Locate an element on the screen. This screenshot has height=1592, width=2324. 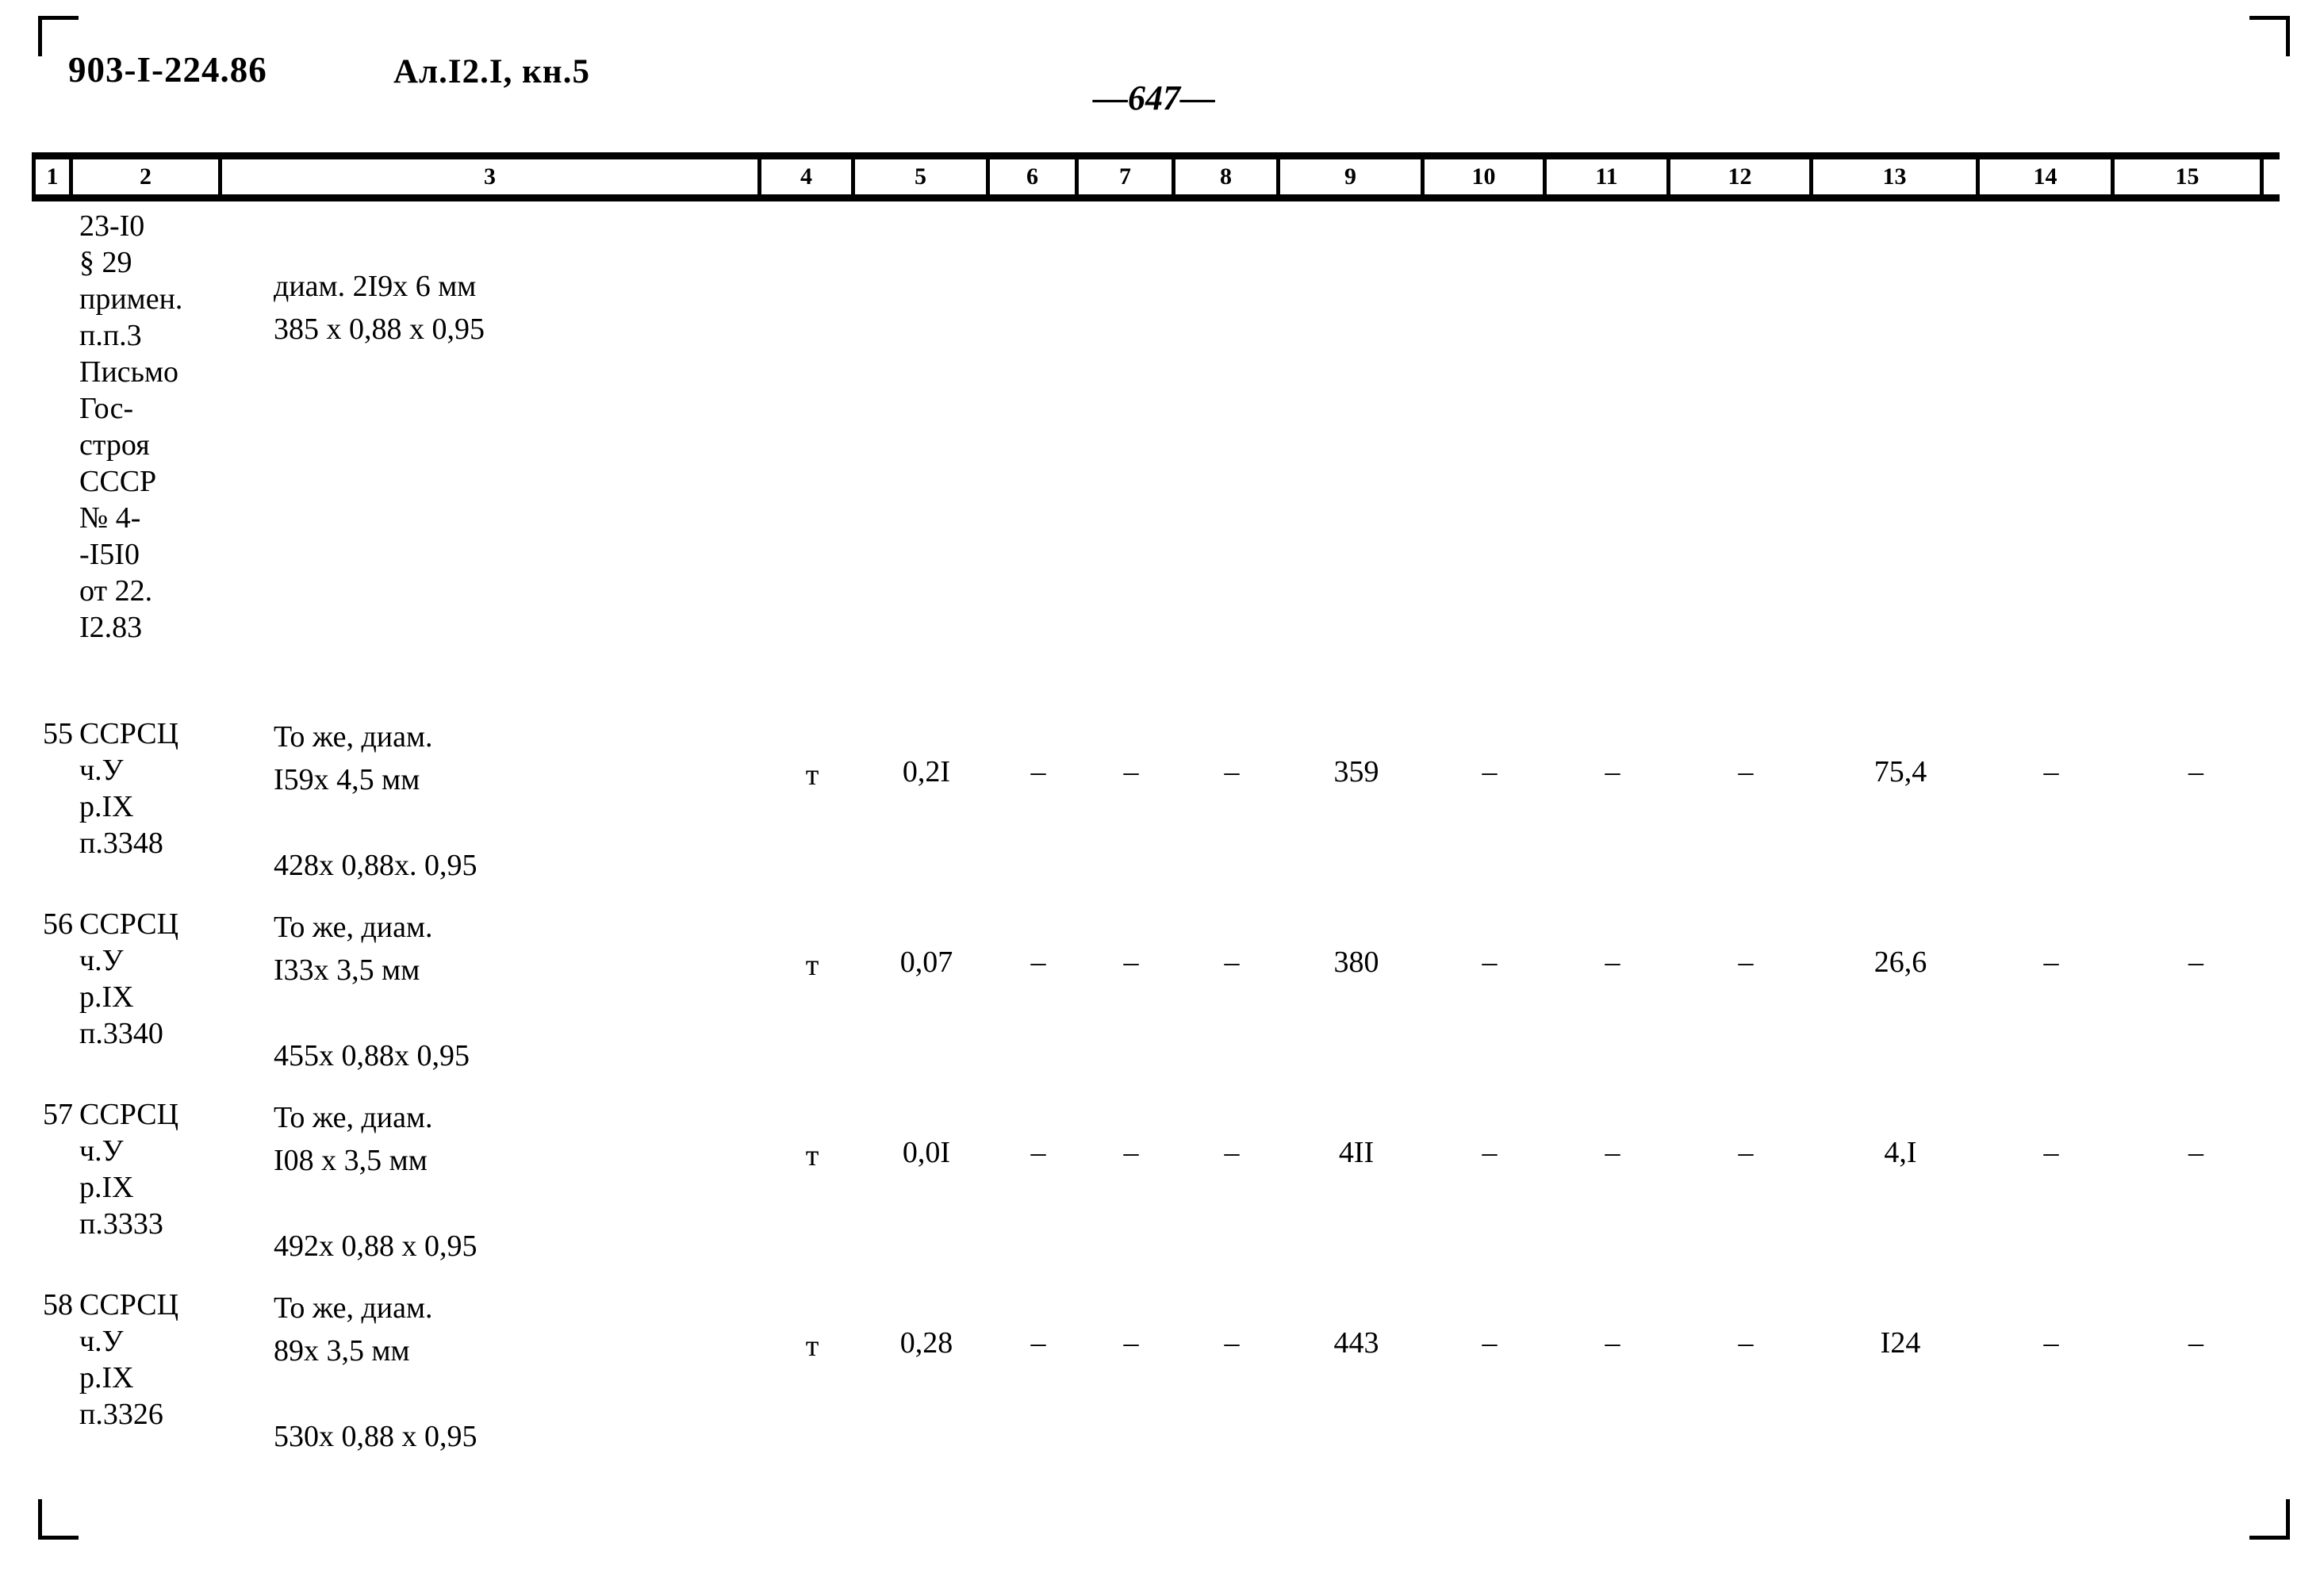
column-header-13: 13 is located at coordinates (1896, 176).